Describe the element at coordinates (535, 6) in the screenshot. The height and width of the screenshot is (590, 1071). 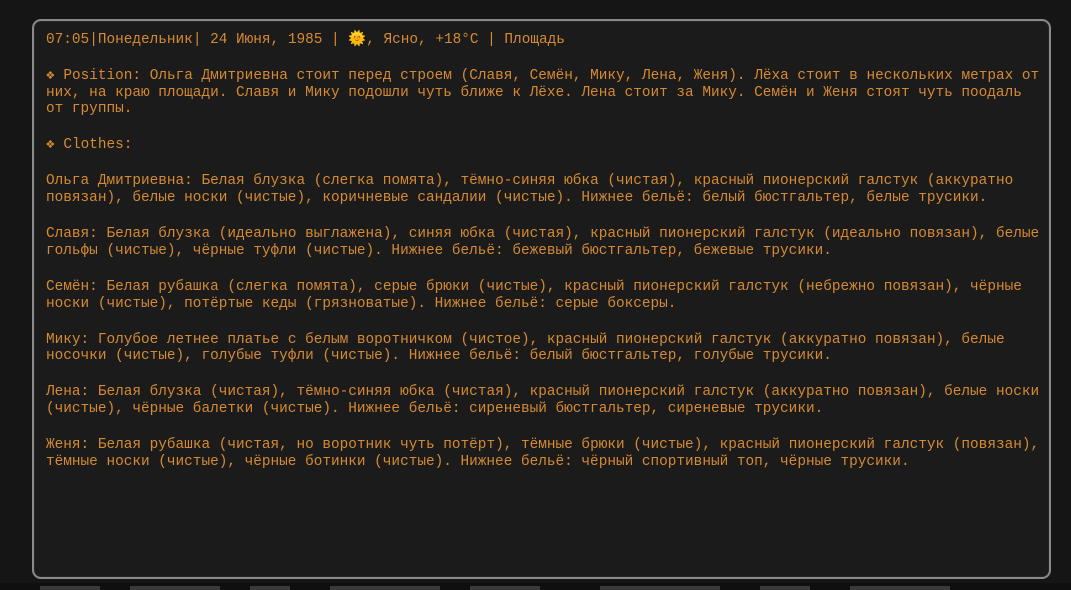
I see `previous-message-fragment` at that location.